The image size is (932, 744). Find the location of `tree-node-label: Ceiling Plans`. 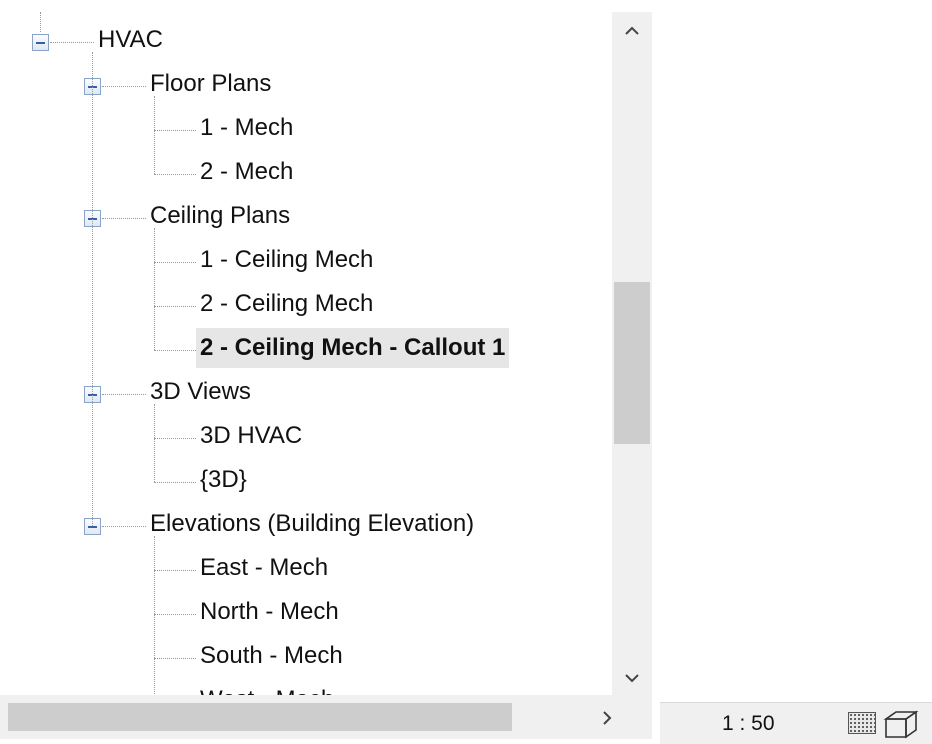

tree-node-label: Ceiling Plans is located at coordinates (220, 215).